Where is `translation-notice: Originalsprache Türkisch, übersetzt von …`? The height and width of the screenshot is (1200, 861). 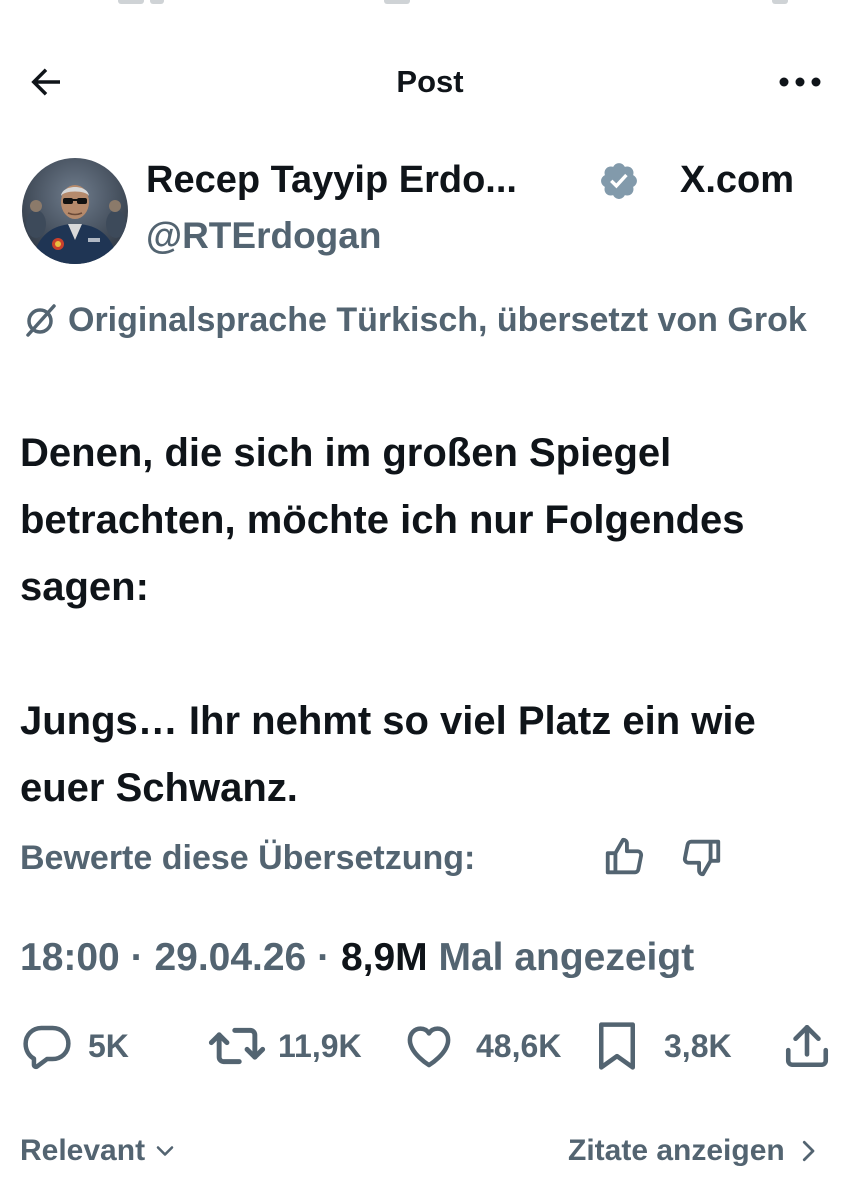 translation-notice: Originalsprache Türkisch, übersetzt von … is located at coordinates (453, 320).